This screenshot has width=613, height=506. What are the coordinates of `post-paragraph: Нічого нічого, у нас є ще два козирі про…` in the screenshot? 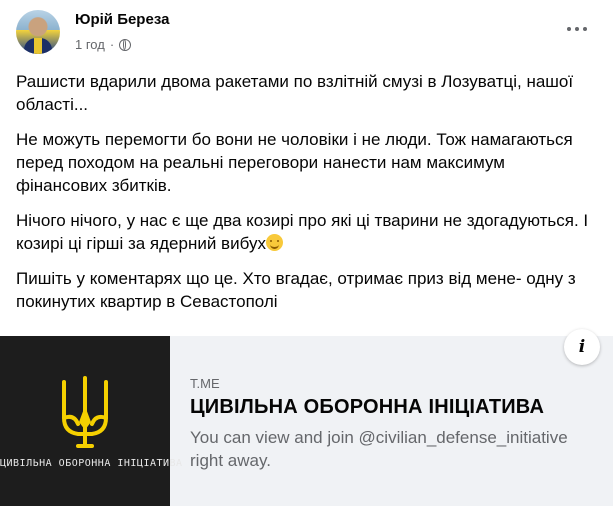 It's located at (308, 232).